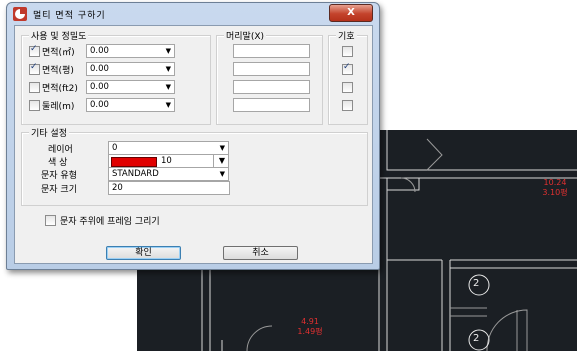 The height and width of the screenshot is (351, 577). Describe the element at coordinates (346, 35) in the screenshot. I see `group-label: 기호` at that location.